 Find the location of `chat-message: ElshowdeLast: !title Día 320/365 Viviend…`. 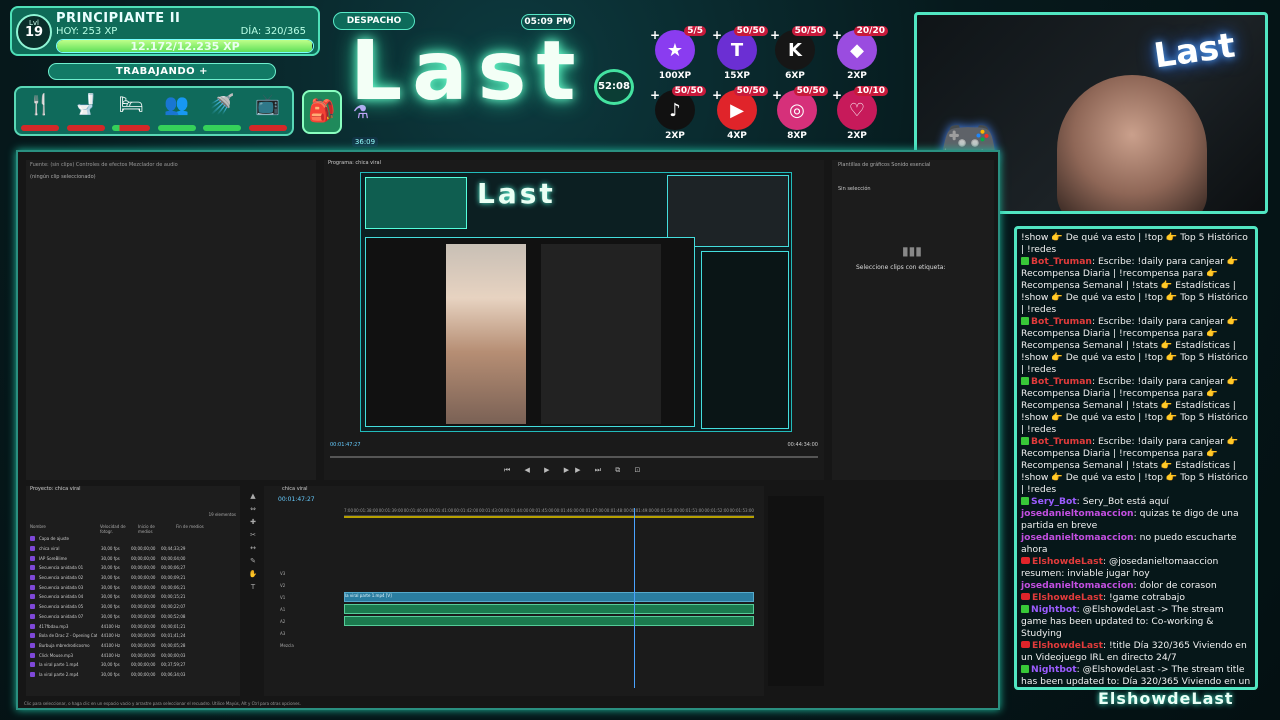

chat-message: ElshowdeLast: !title Día 320/365 Viviend… is located at coordinates (1136, 652).